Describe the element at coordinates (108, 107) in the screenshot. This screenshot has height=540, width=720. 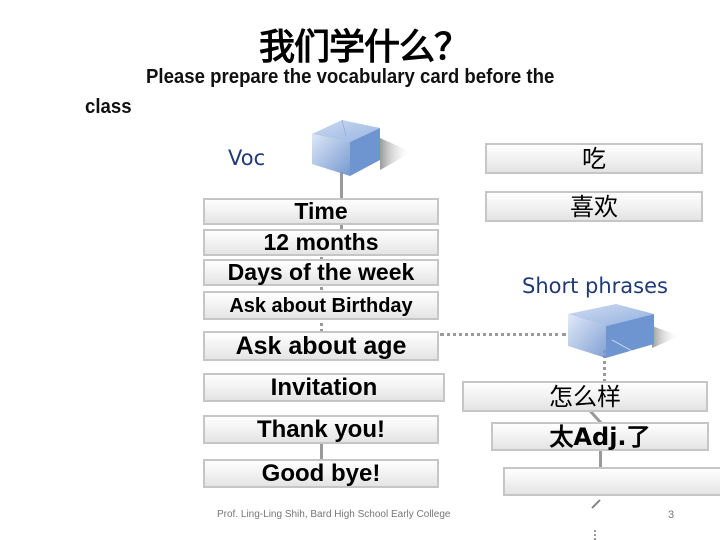
I see `slide-subtitle-continued: class` at that location.